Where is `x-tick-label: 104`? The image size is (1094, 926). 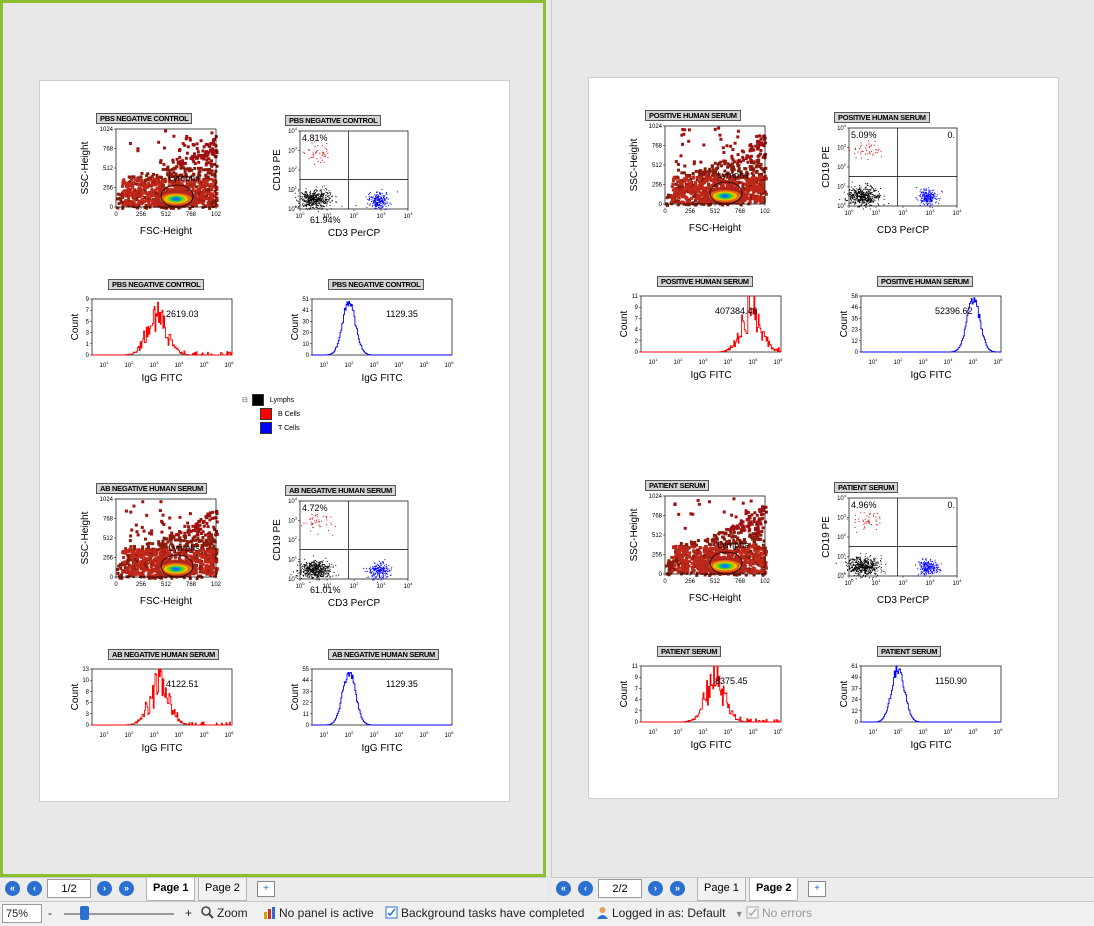
x-tick-label: 104 is located at coordinates (949, 361).